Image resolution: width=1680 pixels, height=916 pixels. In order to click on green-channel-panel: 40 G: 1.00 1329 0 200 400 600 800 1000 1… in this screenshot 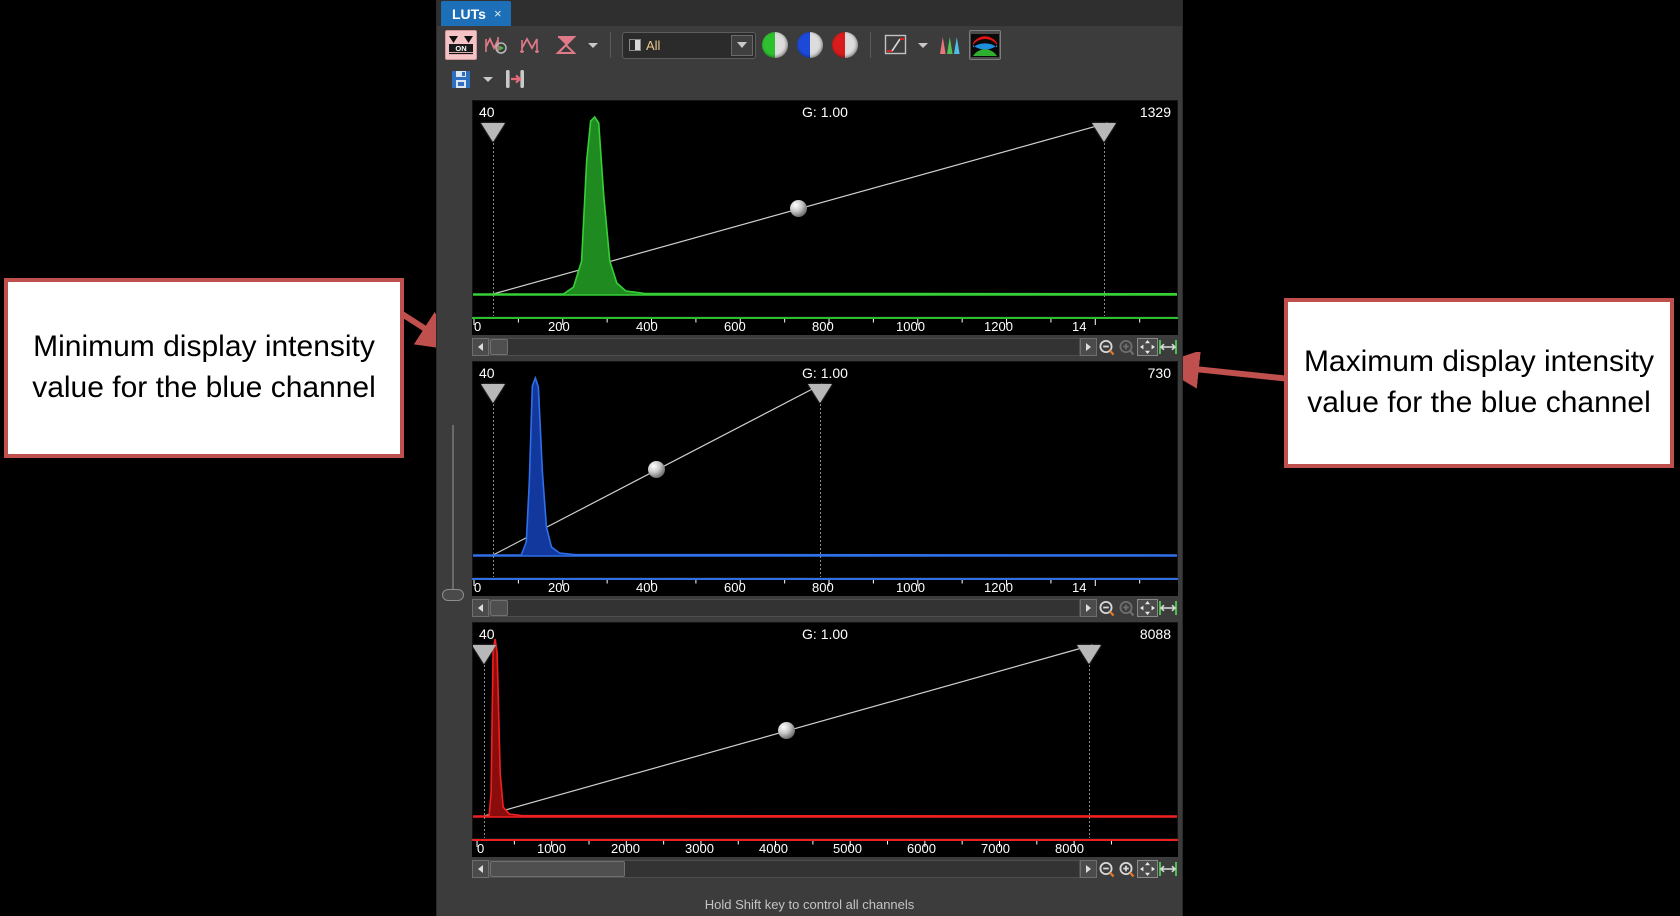, I will do `click(809, 226)`.